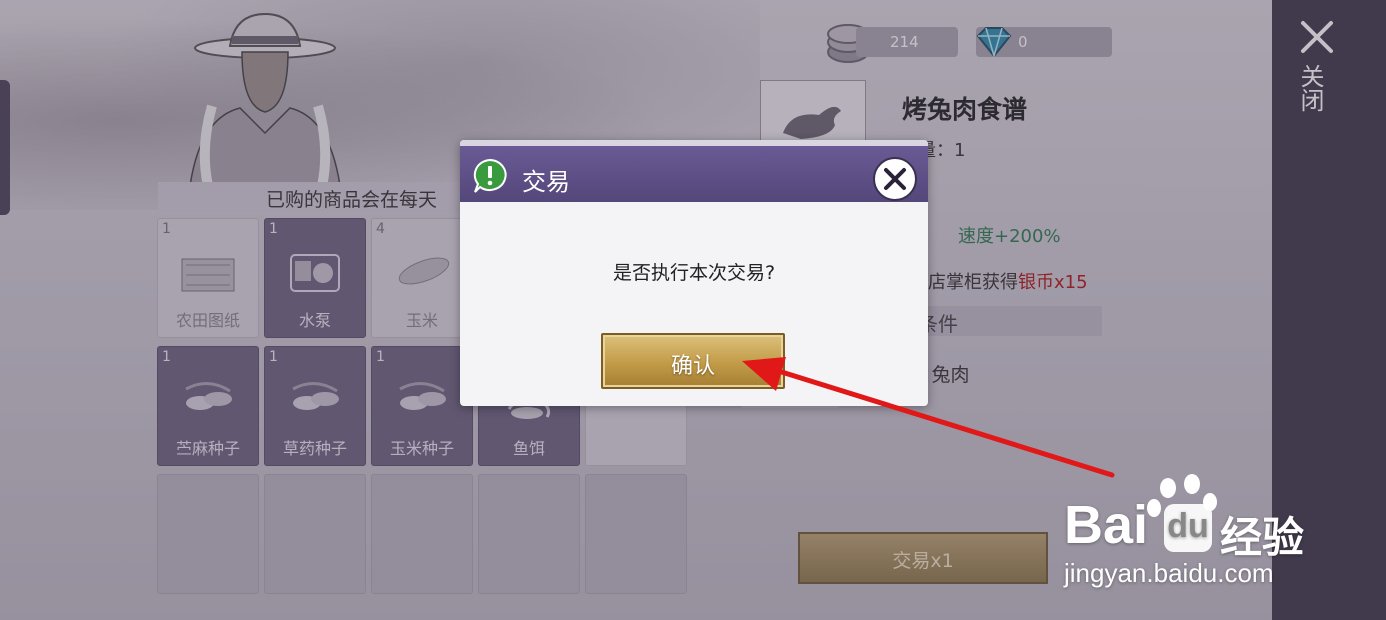  Describe the element at coordinates (895, 179) in the screenshot. I see `dialog-close-icon` at that location.